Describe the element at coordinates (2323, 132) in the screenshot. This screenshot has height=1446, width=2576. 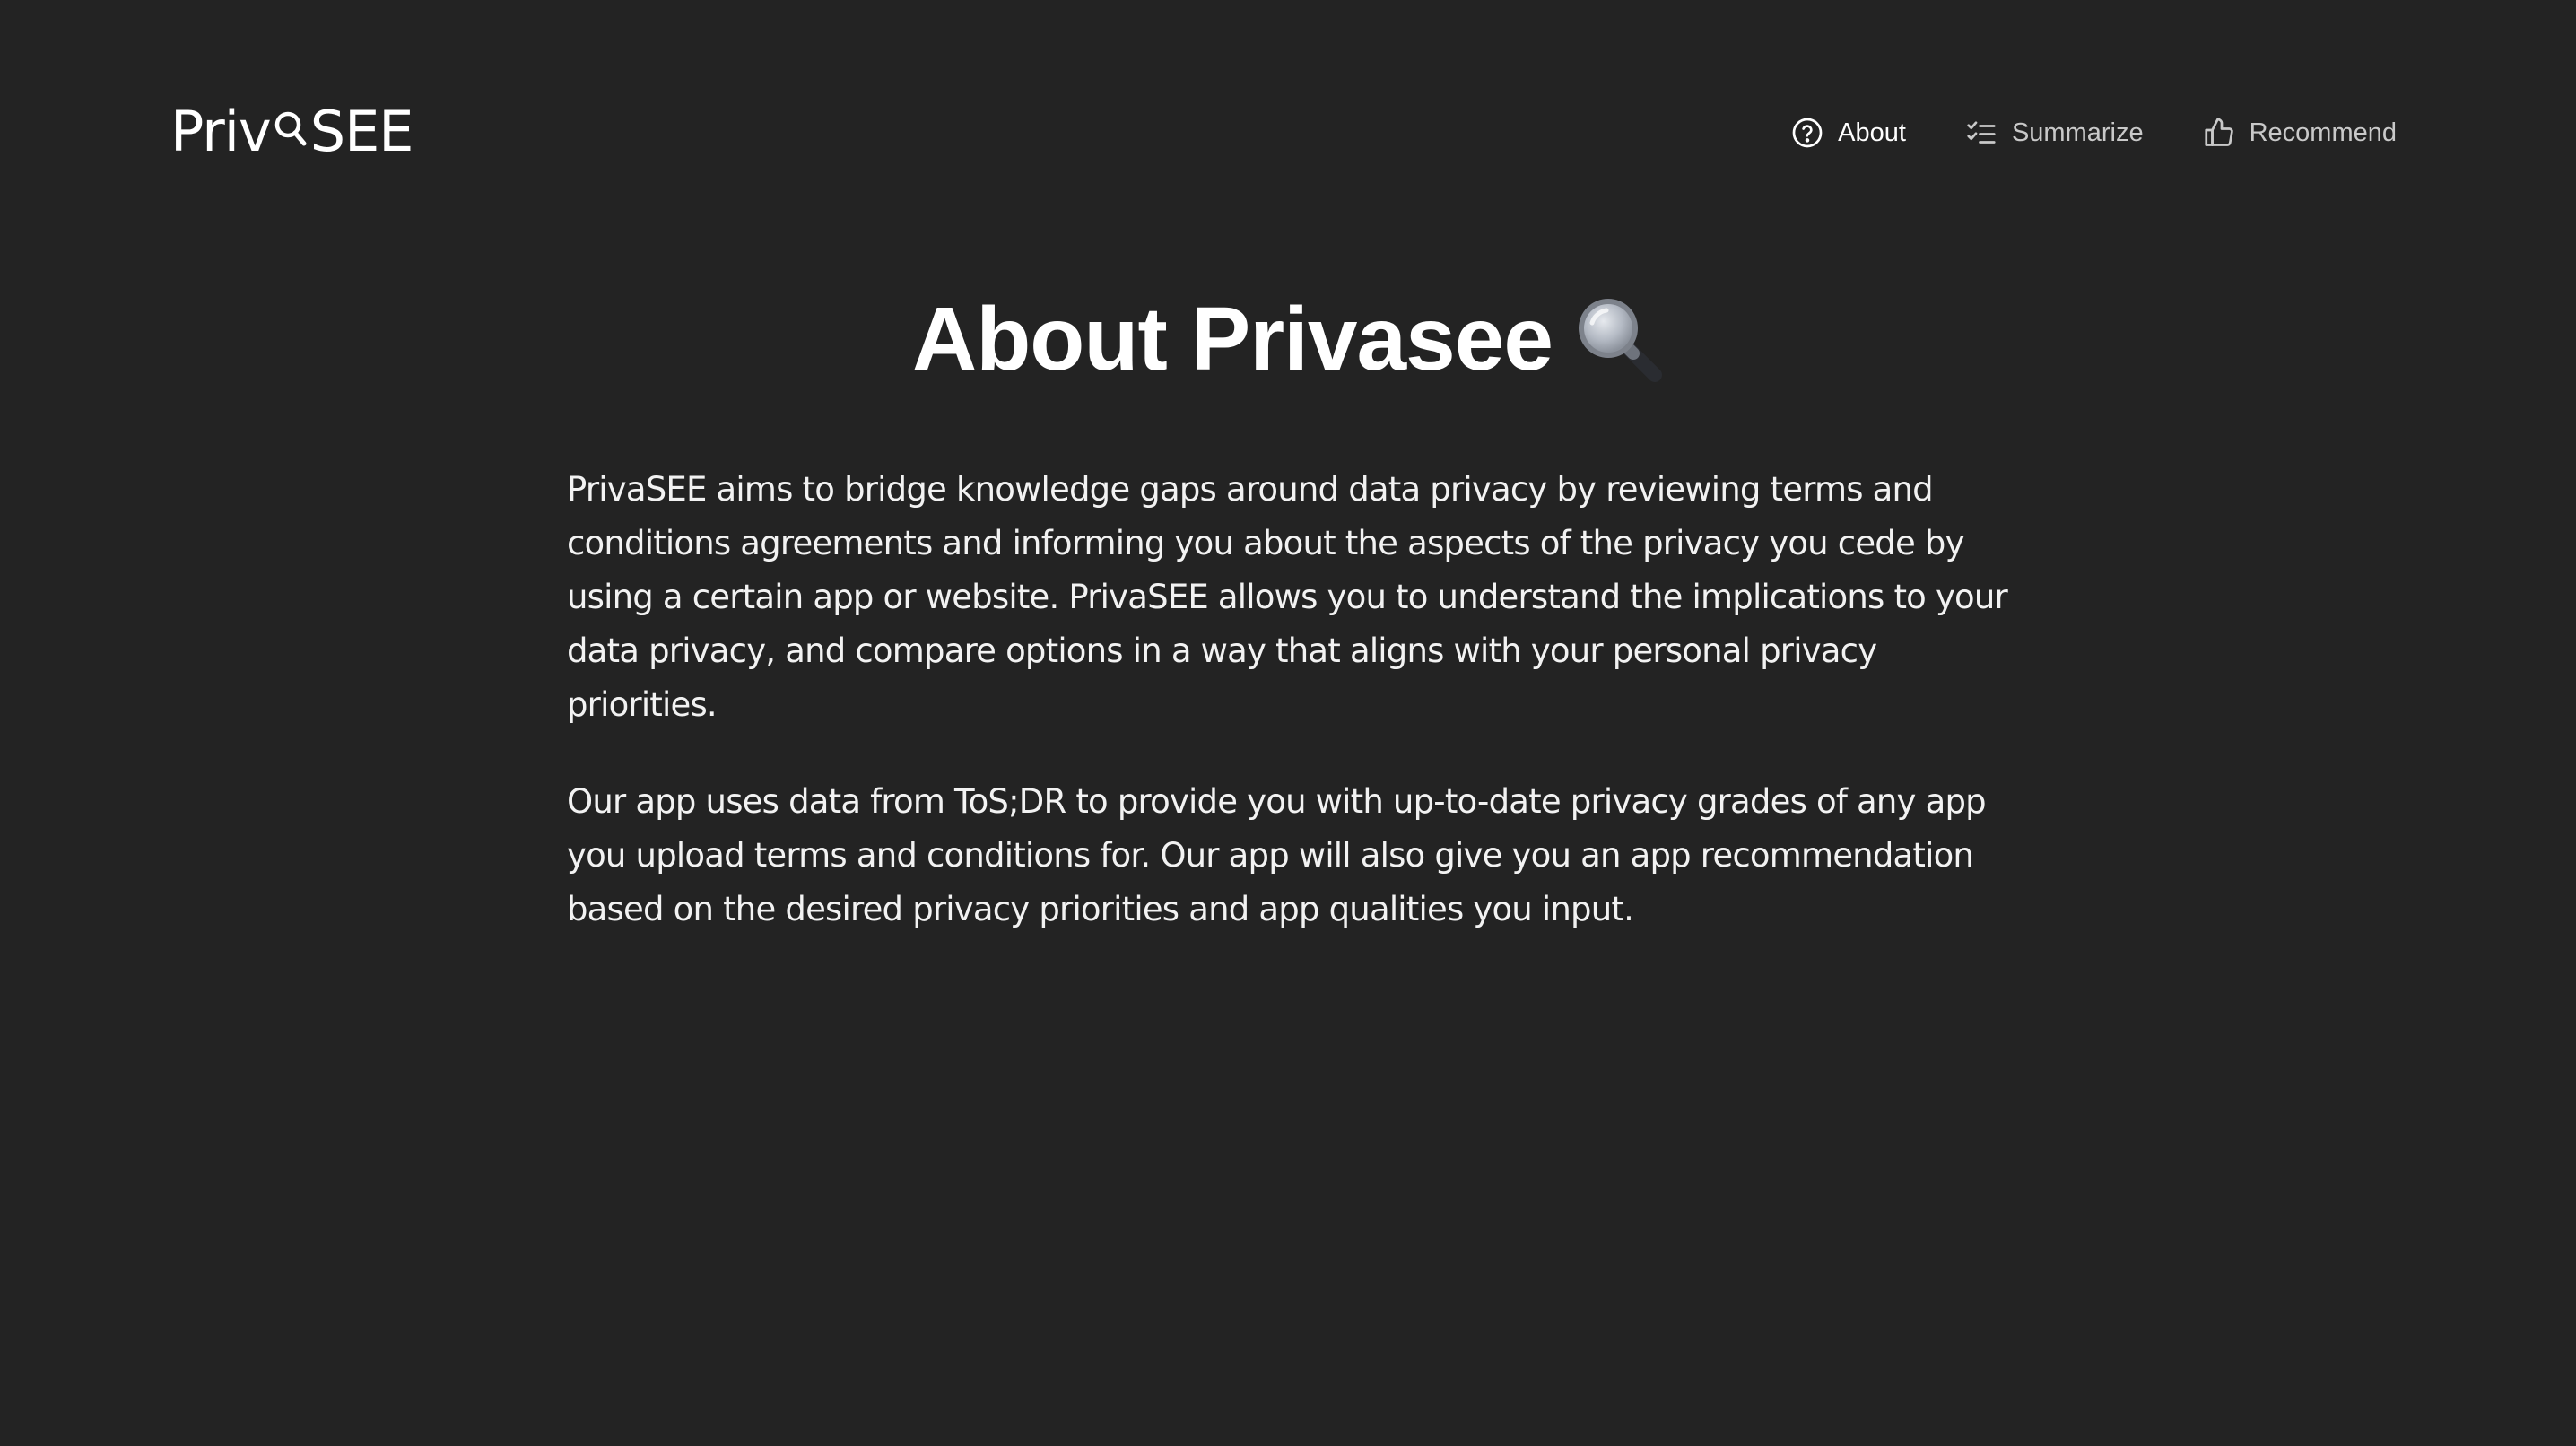
I see `nav-recommend-label: Recommend` at that location.